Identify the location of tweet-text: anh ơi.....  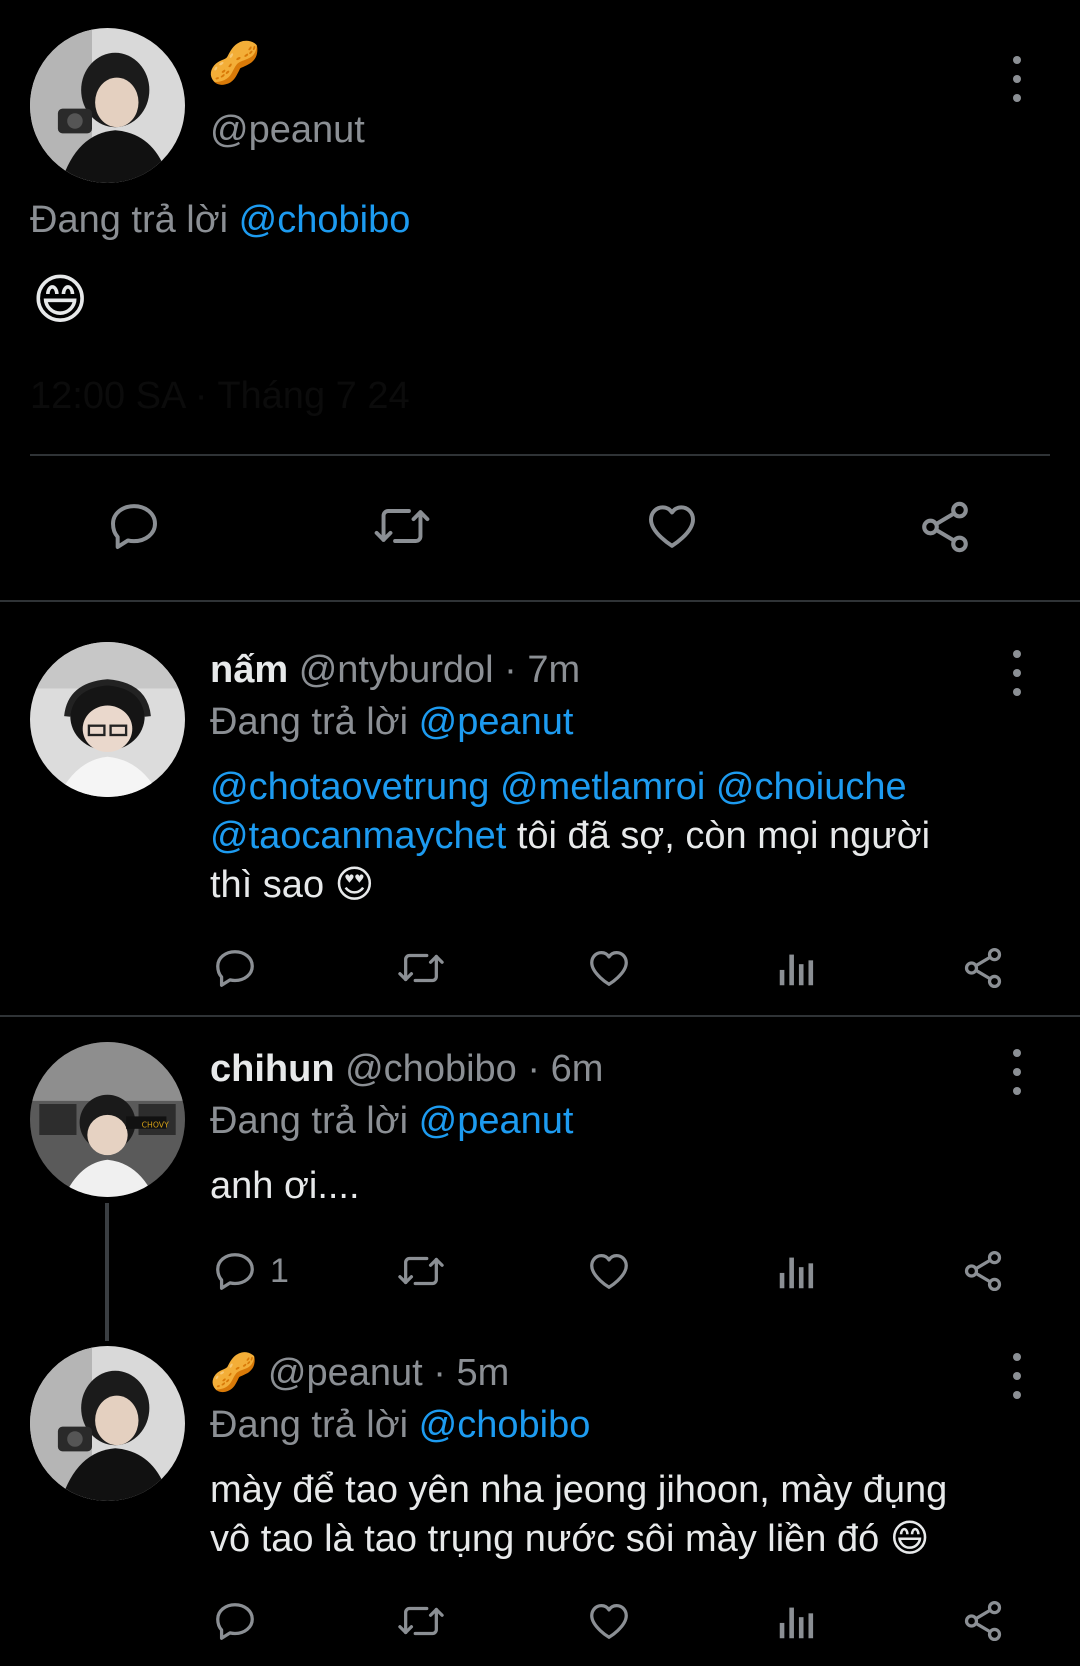
(285, 1186).